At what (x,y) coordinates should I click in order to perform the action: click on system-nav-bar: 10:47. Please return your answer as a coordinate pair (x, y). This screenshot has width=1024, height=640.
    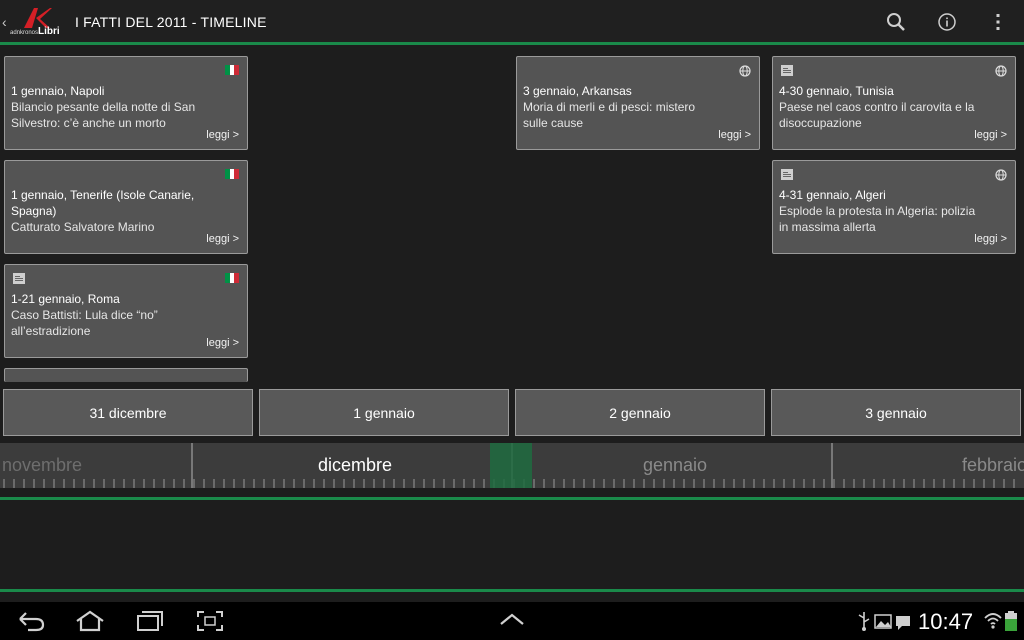
    Looking at the image, I should click on (512, 621).